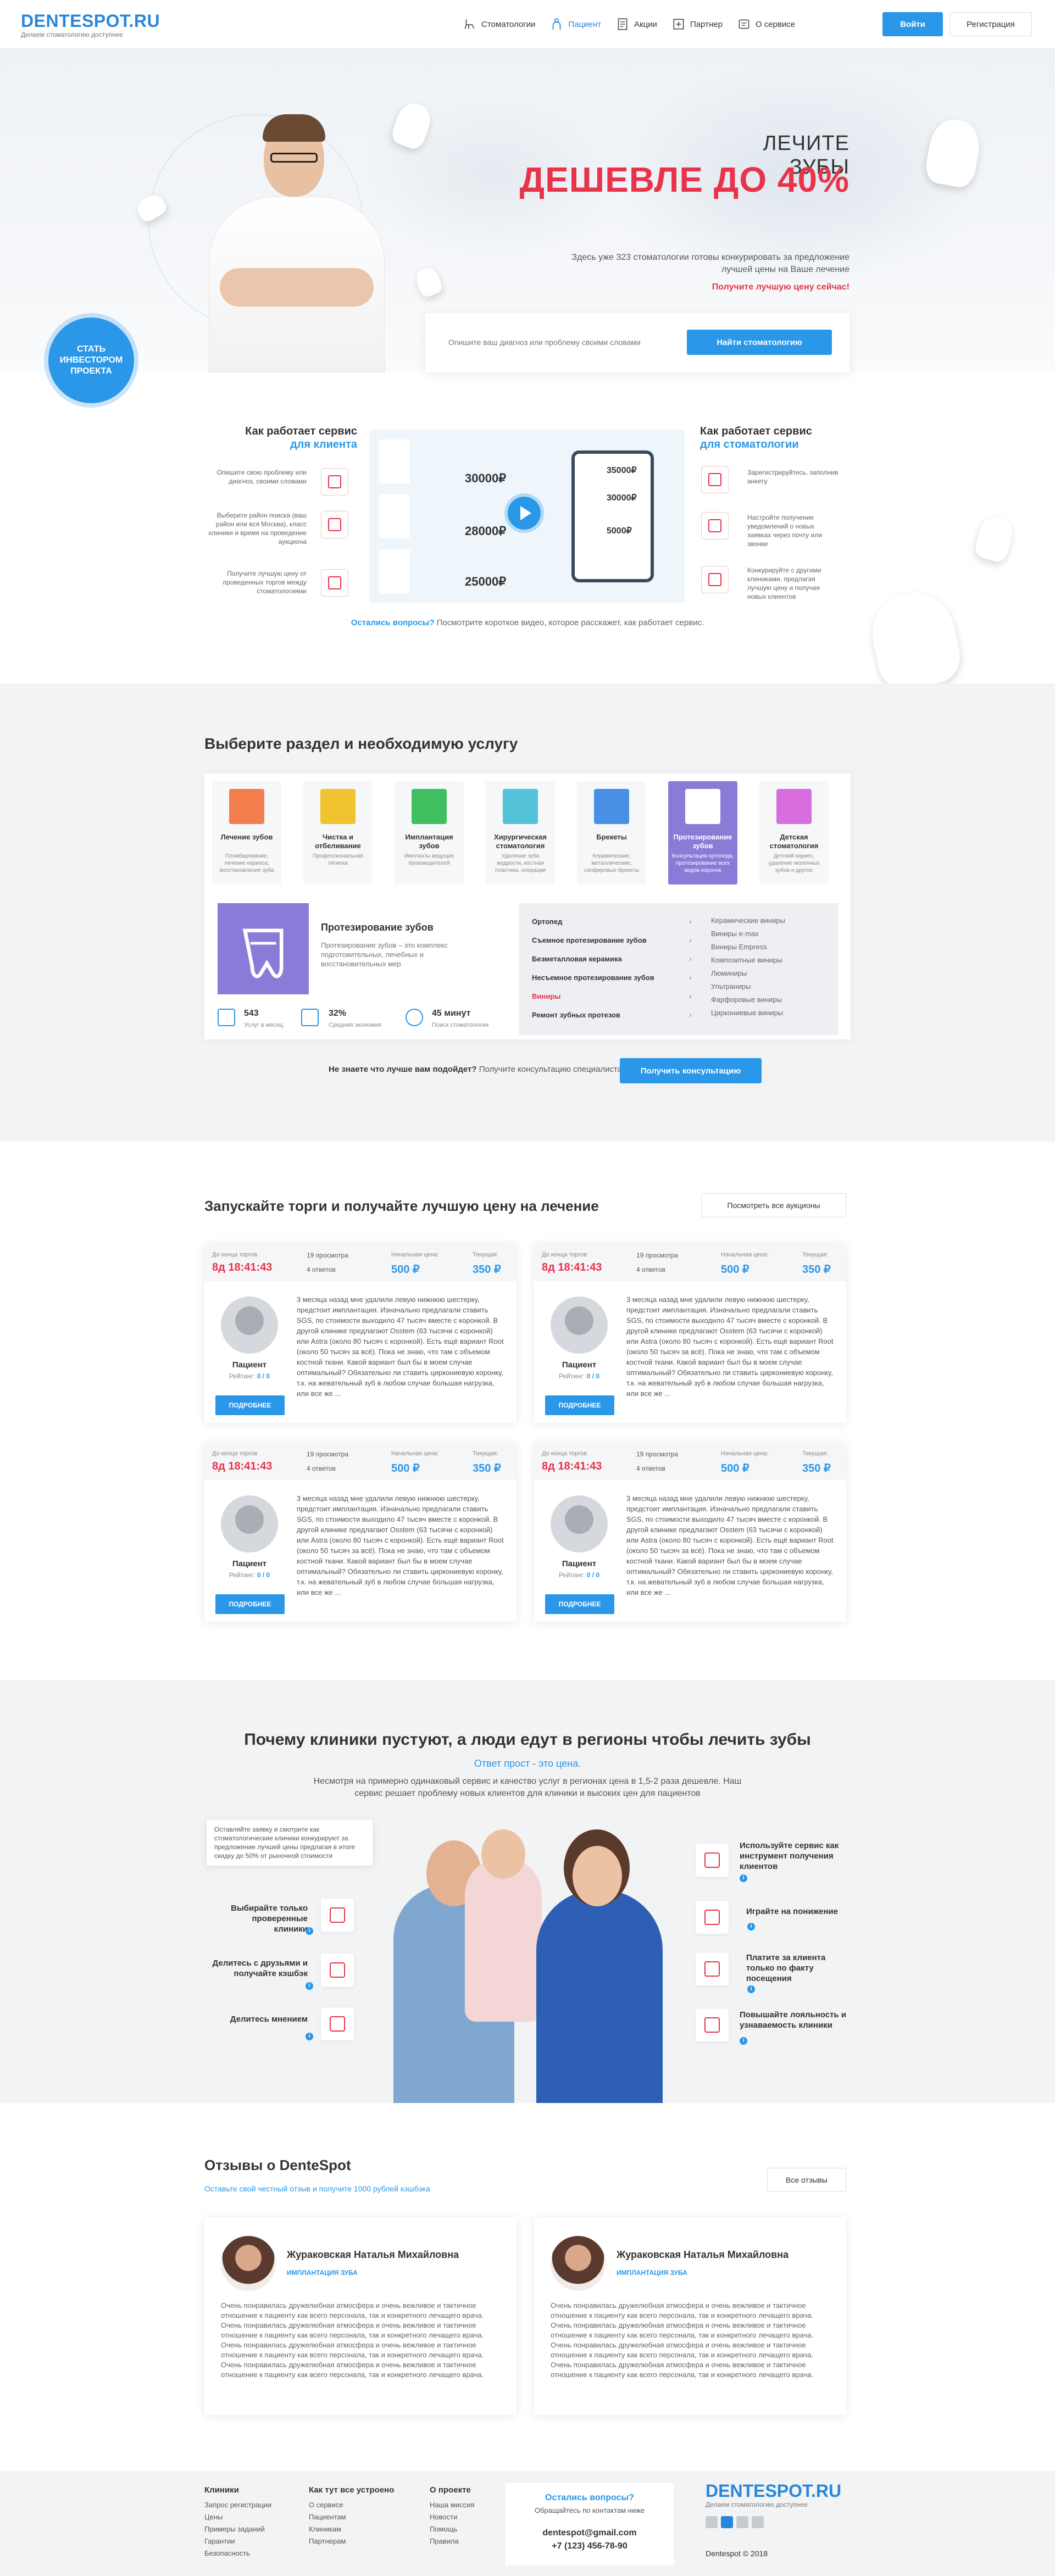 Image resolution: width=1055 pixels, height=2576 pixels. I want to click on contact-question: Остались вопросы?, so click(589, 2497).